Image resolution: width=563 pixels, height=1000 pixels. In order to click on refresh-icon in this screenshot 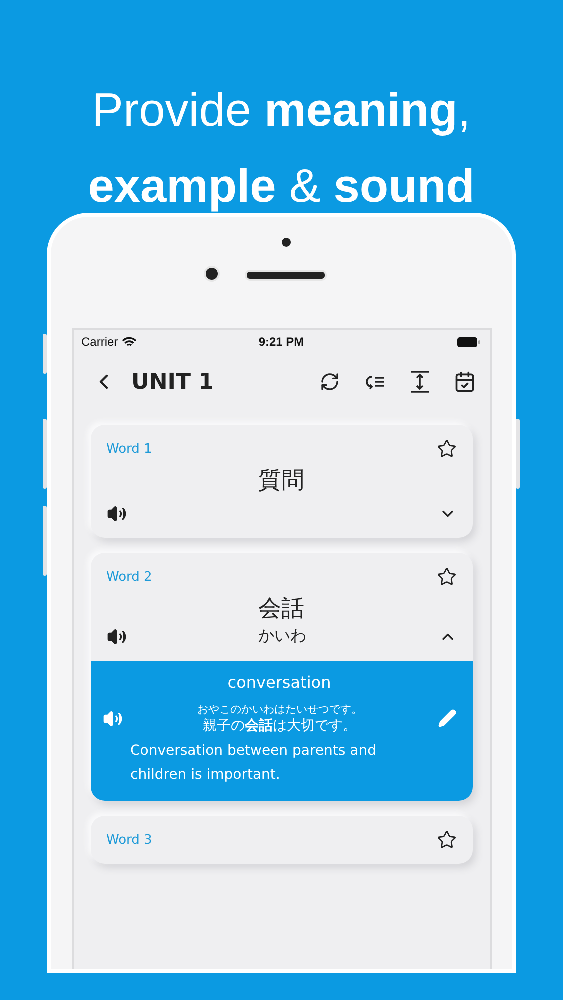, I will do `click(330, 382)`.